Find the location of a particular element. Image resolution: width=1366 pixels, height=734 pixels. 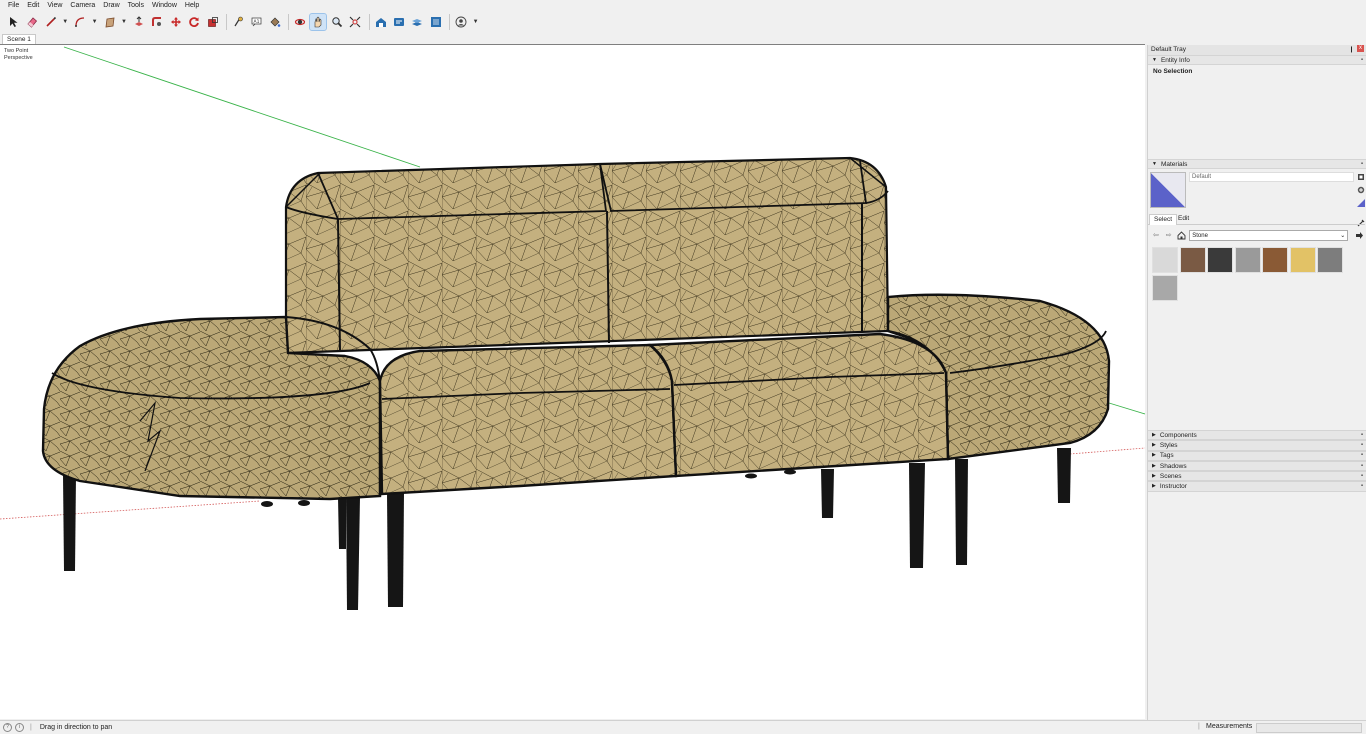

material-name-field: Default is located at coordinates (1271, 177).